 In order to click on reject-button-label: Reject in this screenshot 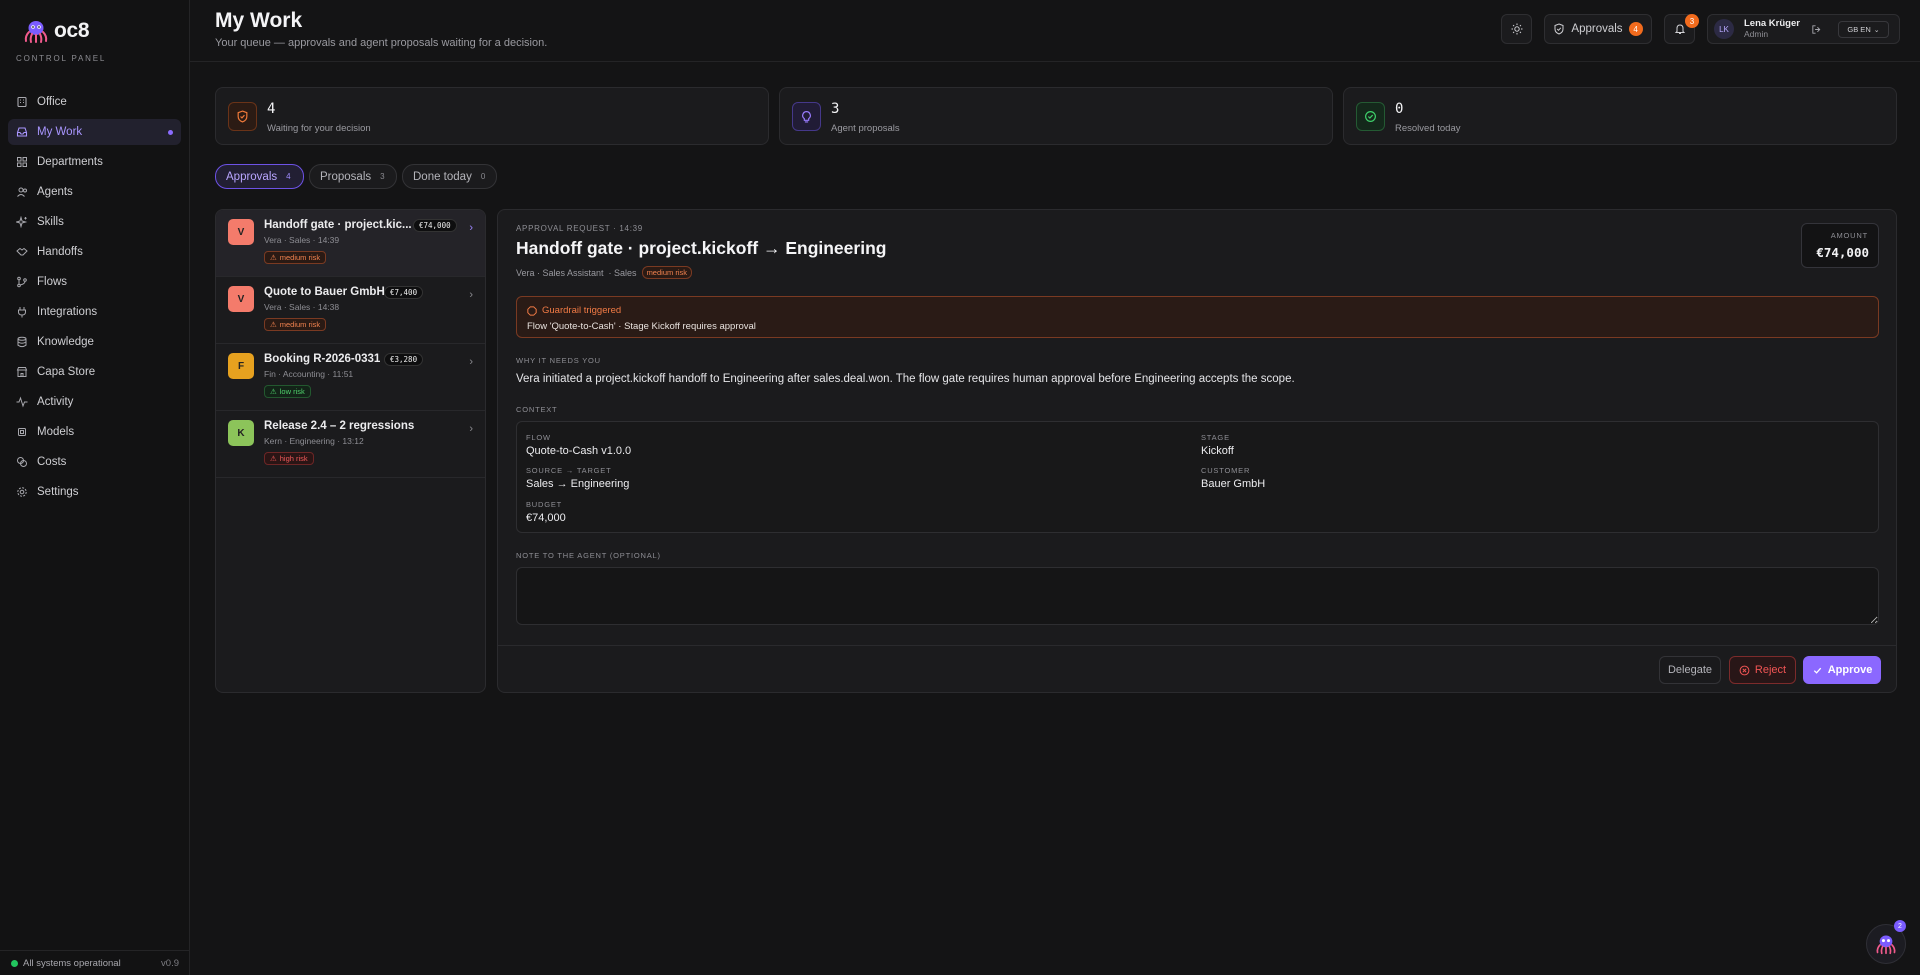, I will do `click(1770, 670)`.